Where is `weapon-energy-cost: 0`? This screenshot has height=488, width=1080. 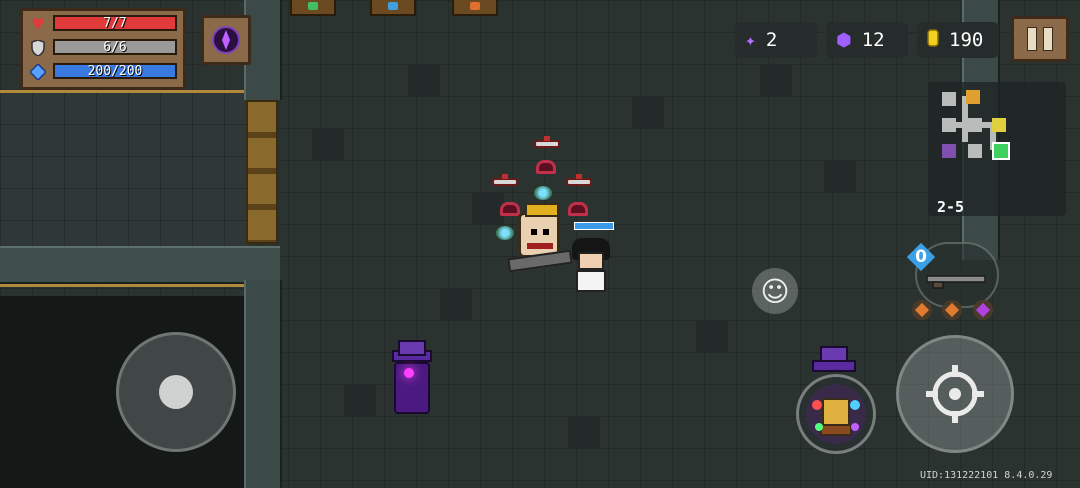 weapon-energy-cost: 0 is located at coordinates (921, 257).